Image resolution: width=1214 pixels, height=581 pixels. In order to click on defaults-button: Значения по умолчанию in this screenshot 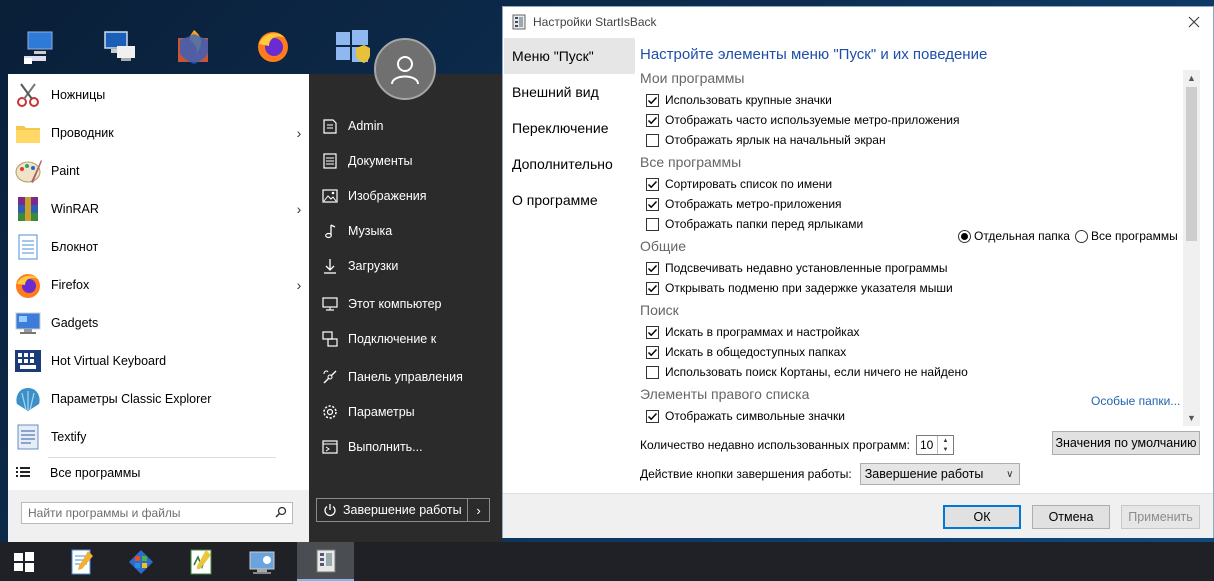, I will do `click(1126, 443)`.